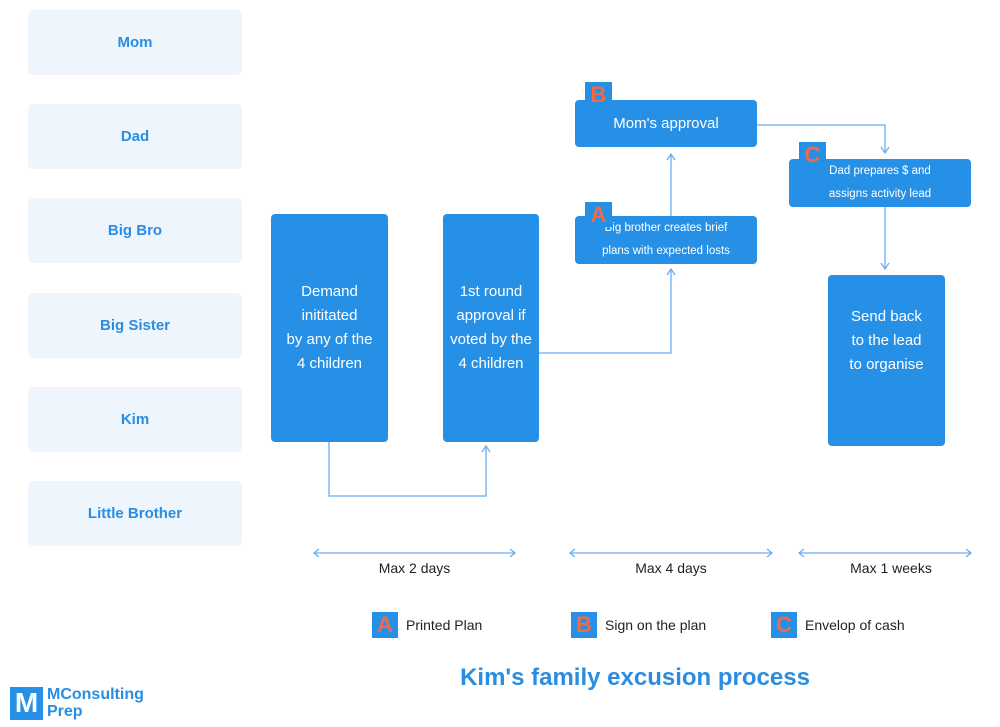  I want to click on step-text: voted by the, so click(491, 339).